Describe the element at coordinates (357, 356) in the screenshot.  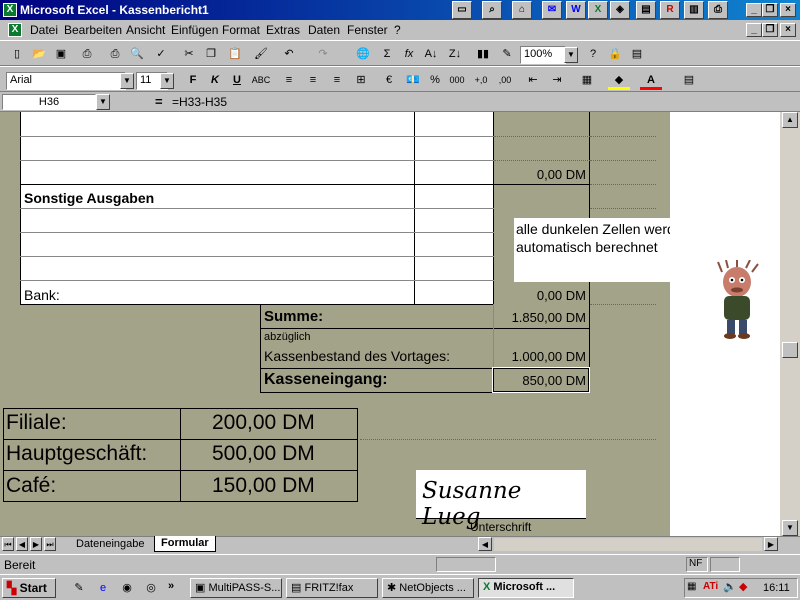
I see `kassenbestand-label: Kassenbestand des Vortages:` at that location.